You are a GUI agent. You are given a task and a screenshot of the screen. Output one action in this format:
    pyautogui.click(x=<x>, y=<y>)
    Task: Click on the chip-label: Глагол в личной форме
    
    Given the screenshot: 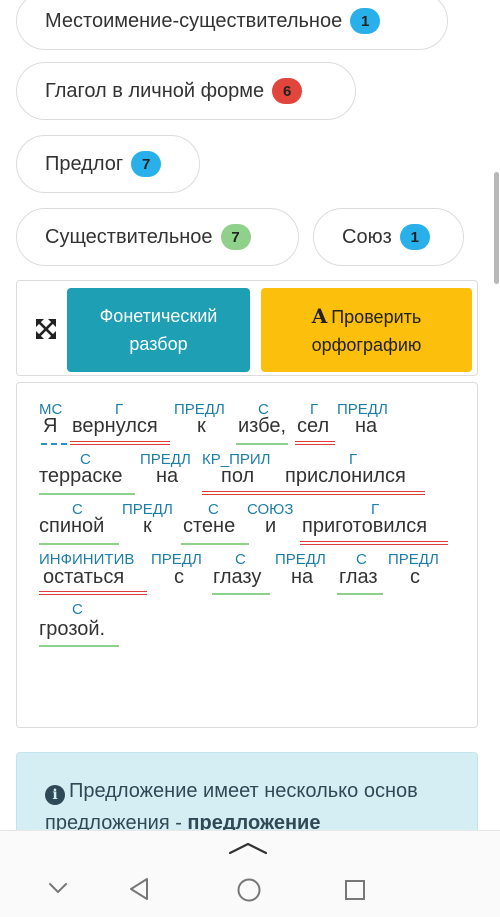 What is the action you would take?
    pyautogui.click(x=155, y=90)
    